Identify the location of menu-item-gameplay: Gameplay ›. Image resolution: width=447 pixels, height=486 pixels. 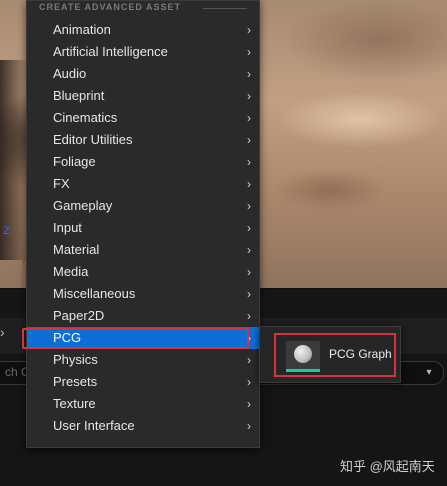
(143, 206).